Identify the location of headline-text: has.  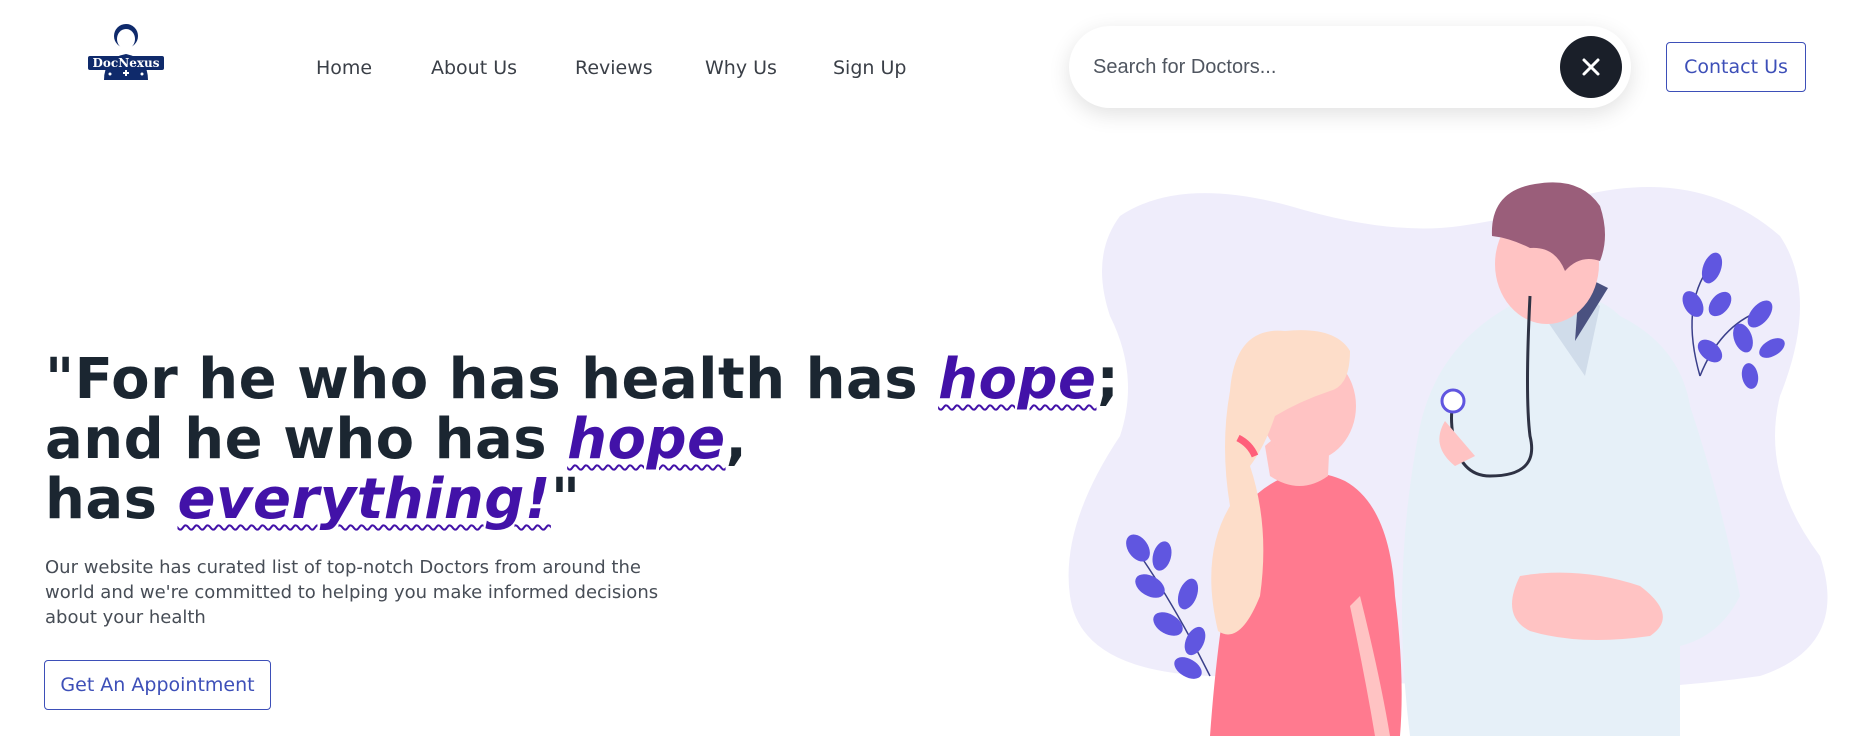
(111, 499).